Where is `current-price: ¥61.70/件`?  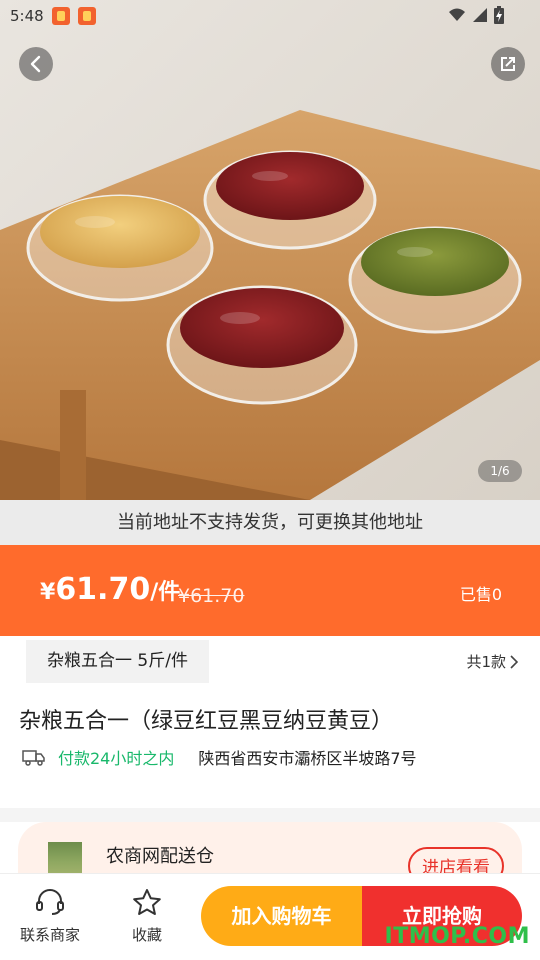
current-price: ¥61.70/件 is located at coordinates (110, 589).